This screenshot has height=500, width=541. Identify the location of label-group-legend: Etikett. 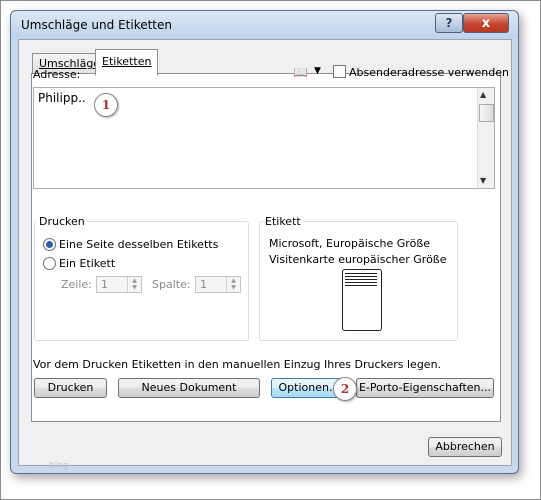
(283, 221).